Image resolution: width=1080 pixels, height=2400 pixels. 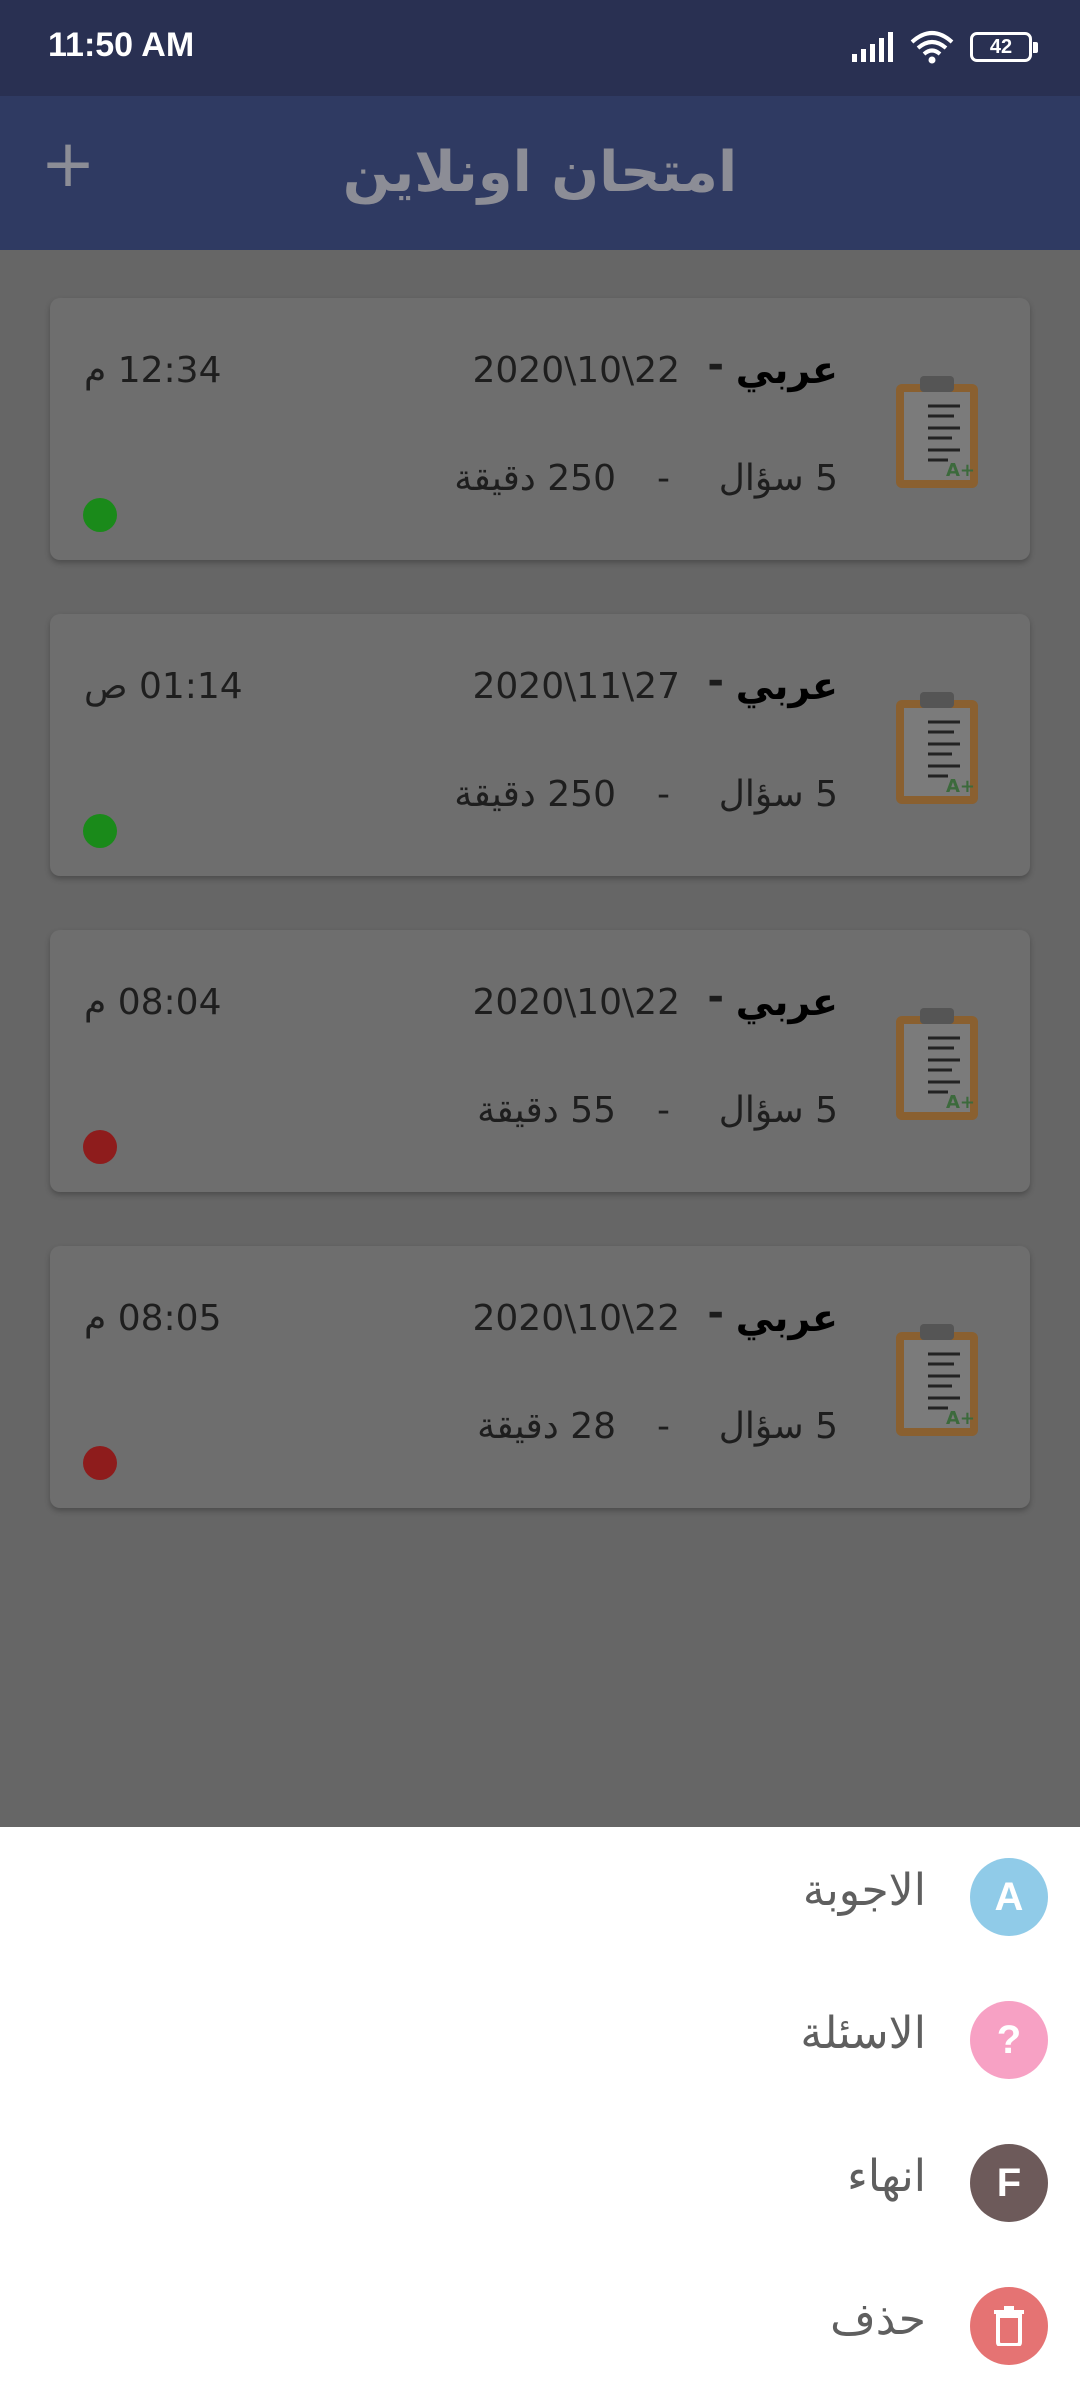 What do you see at coordinates (153, 370) in the screenshot?
I see `exam-time: 12:34 م` at bounding box center [153, 370].